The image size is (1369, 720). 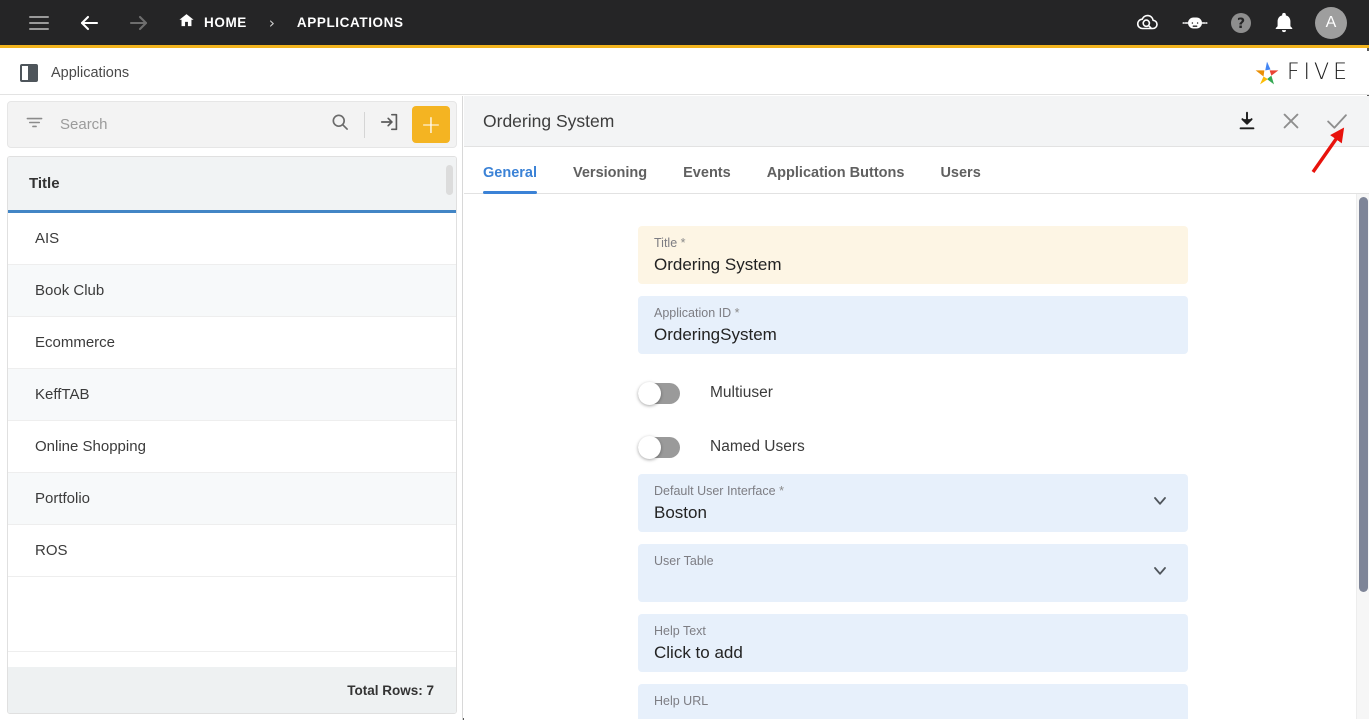 What do you see at coordinates (225, 22) in the screenshot?
I see `breadcrumb-home: HOME` at bounding box center [225, 22].